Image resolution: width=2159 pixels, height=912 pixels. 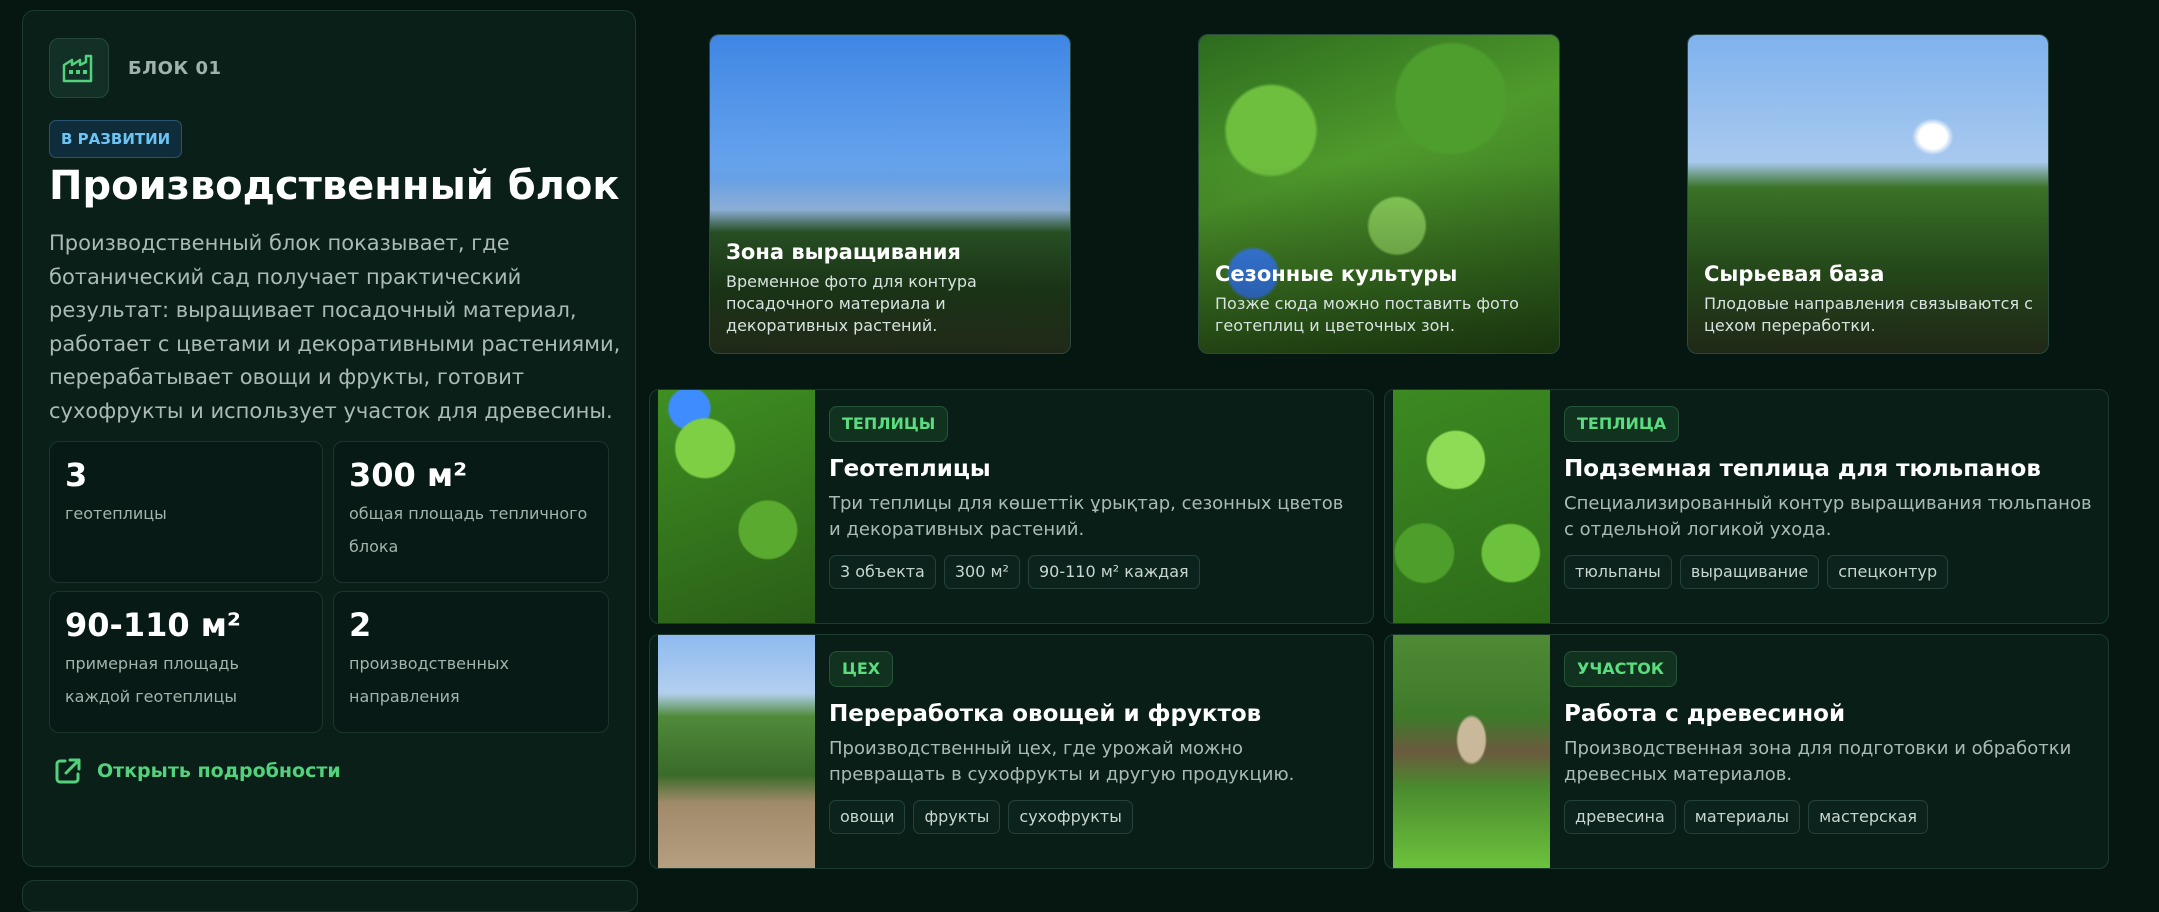 What do you see at coordinates (981, 572) in the screenshot?
I see `card-chip: 300 м²` at bounding box center [981, 572].